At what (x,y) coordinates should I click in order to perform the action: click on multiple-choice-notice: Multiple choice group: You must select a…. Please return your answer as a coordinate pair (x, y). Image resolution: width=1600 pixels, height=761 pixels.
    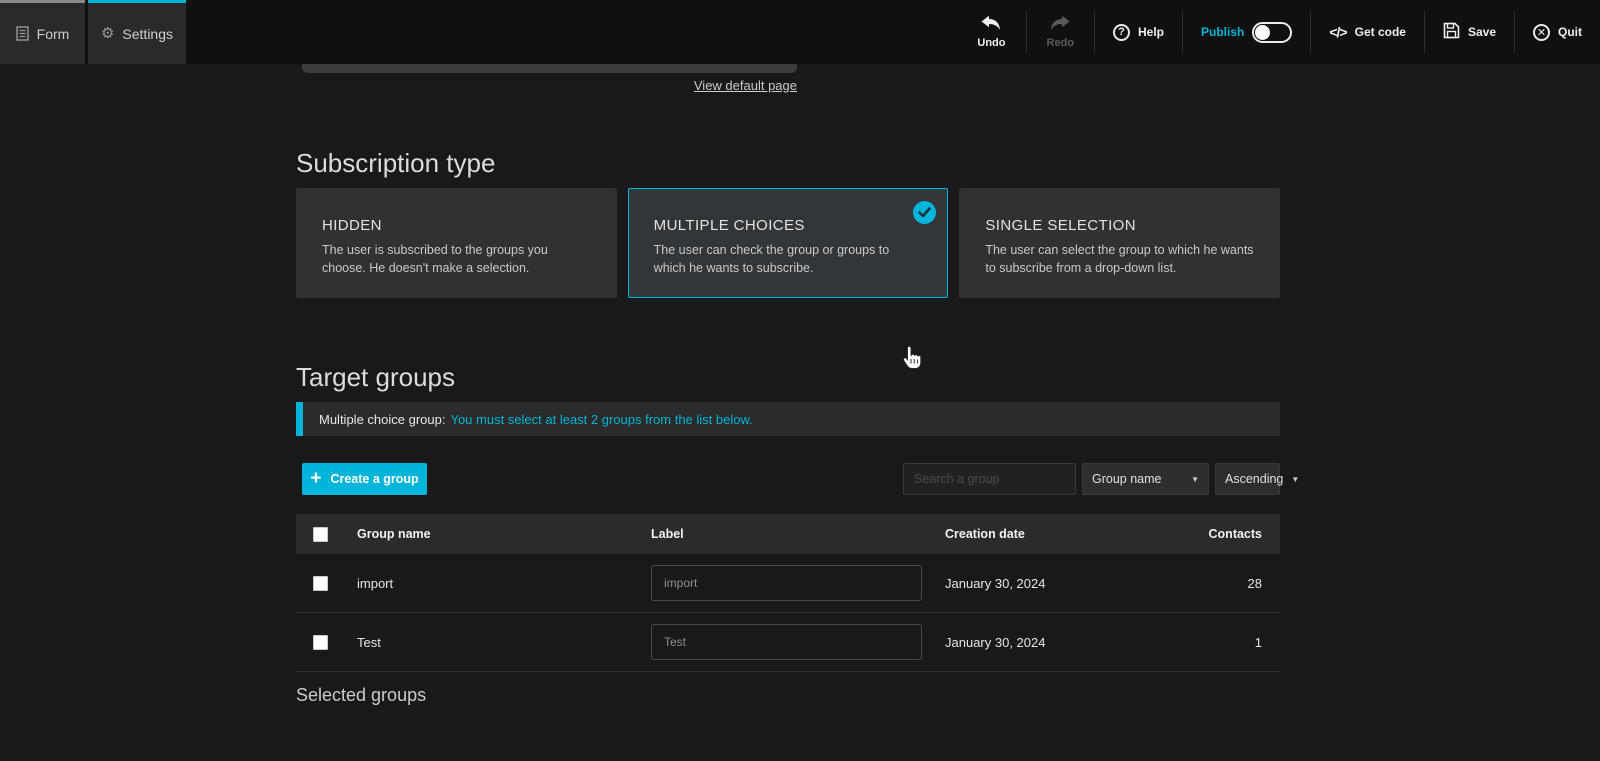
    Looking at the image, I should click on (788, 419).